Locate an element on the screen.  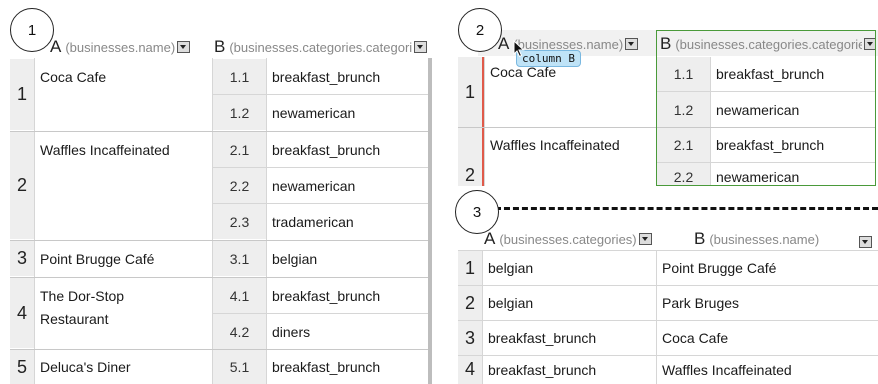
column-b-name: (businesses.categories.categories) is located at coordinates (321, 47).